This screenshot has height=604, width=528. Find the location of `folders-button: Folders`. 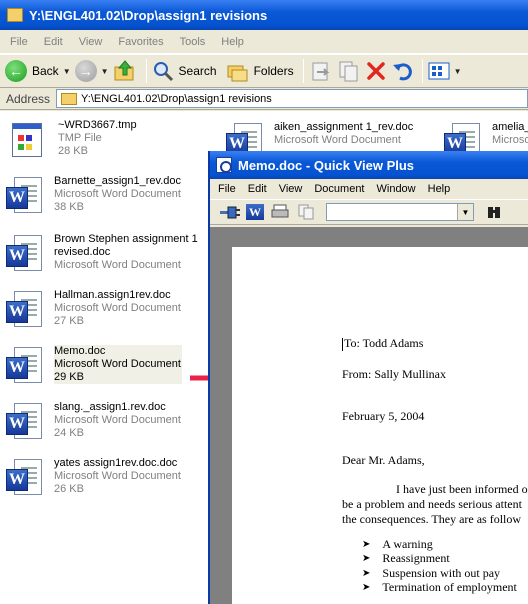

folders-button: Folders is located at coordinates (260, 71).